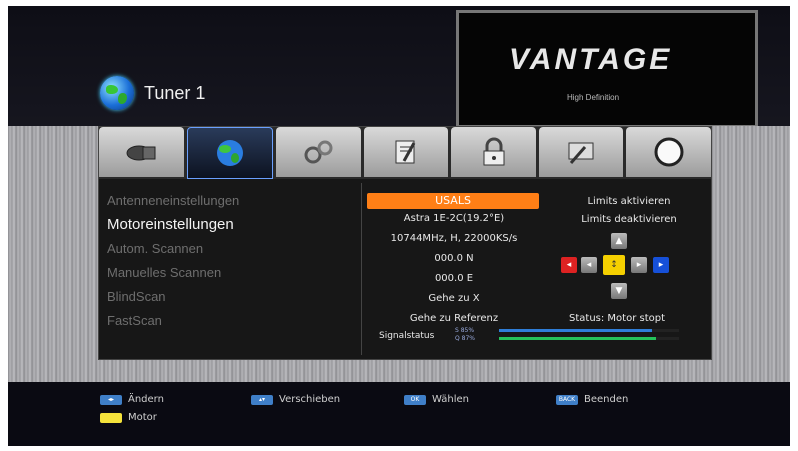 The height and width of the screenshot is (451, 798). I want to click on motor-direction-pad: ▲ ◂ ◂ ↕ ▸ ▸ ▼, so click(621, 266).